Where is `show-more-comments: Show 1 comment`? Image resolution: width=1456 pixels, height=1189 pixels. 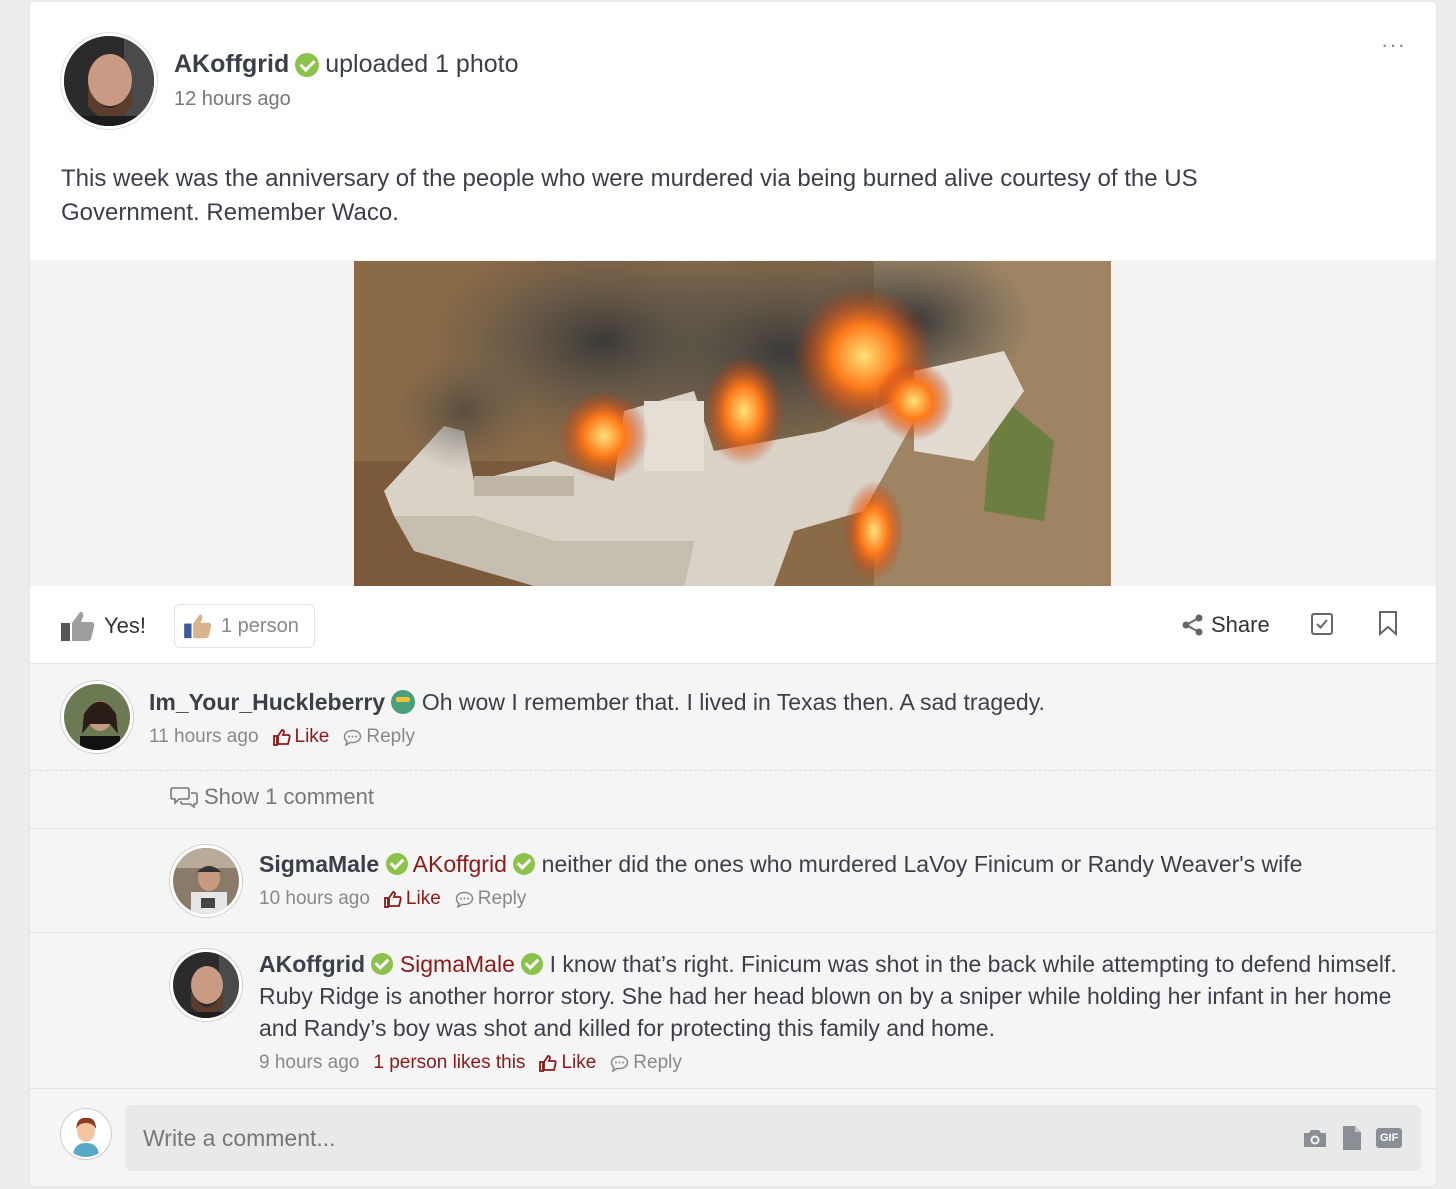 show-more-comments: Show 1 comment is located at coordinates (272, 797).